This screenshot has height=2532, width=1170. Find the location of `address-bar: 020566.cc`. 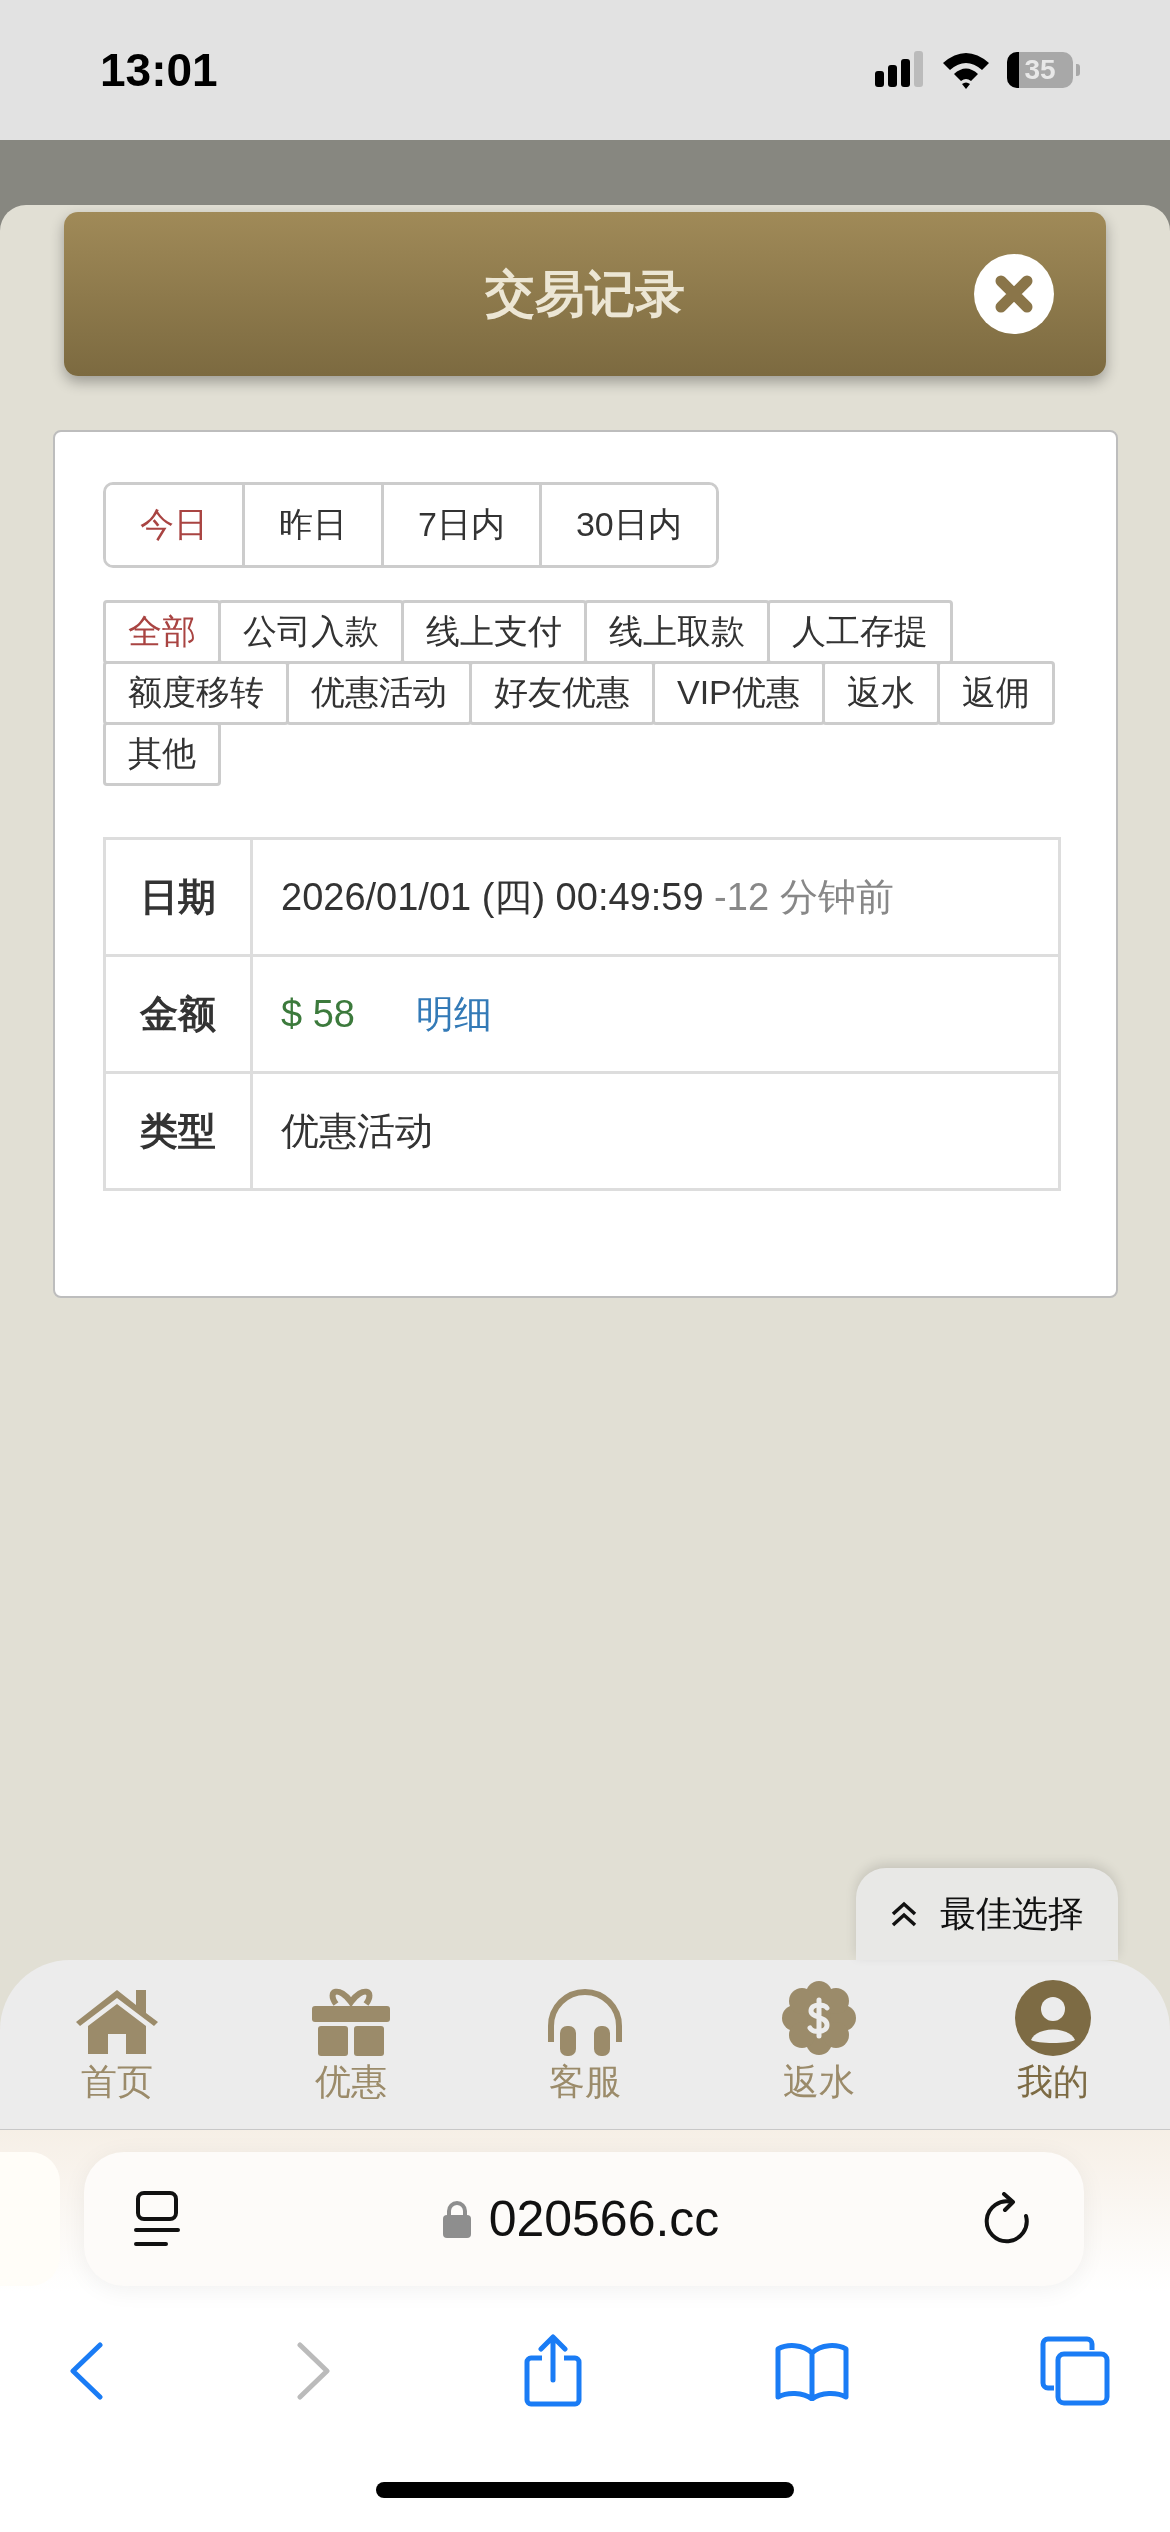

address-bar: 020566.cc is located at coordinates (584, 2219).